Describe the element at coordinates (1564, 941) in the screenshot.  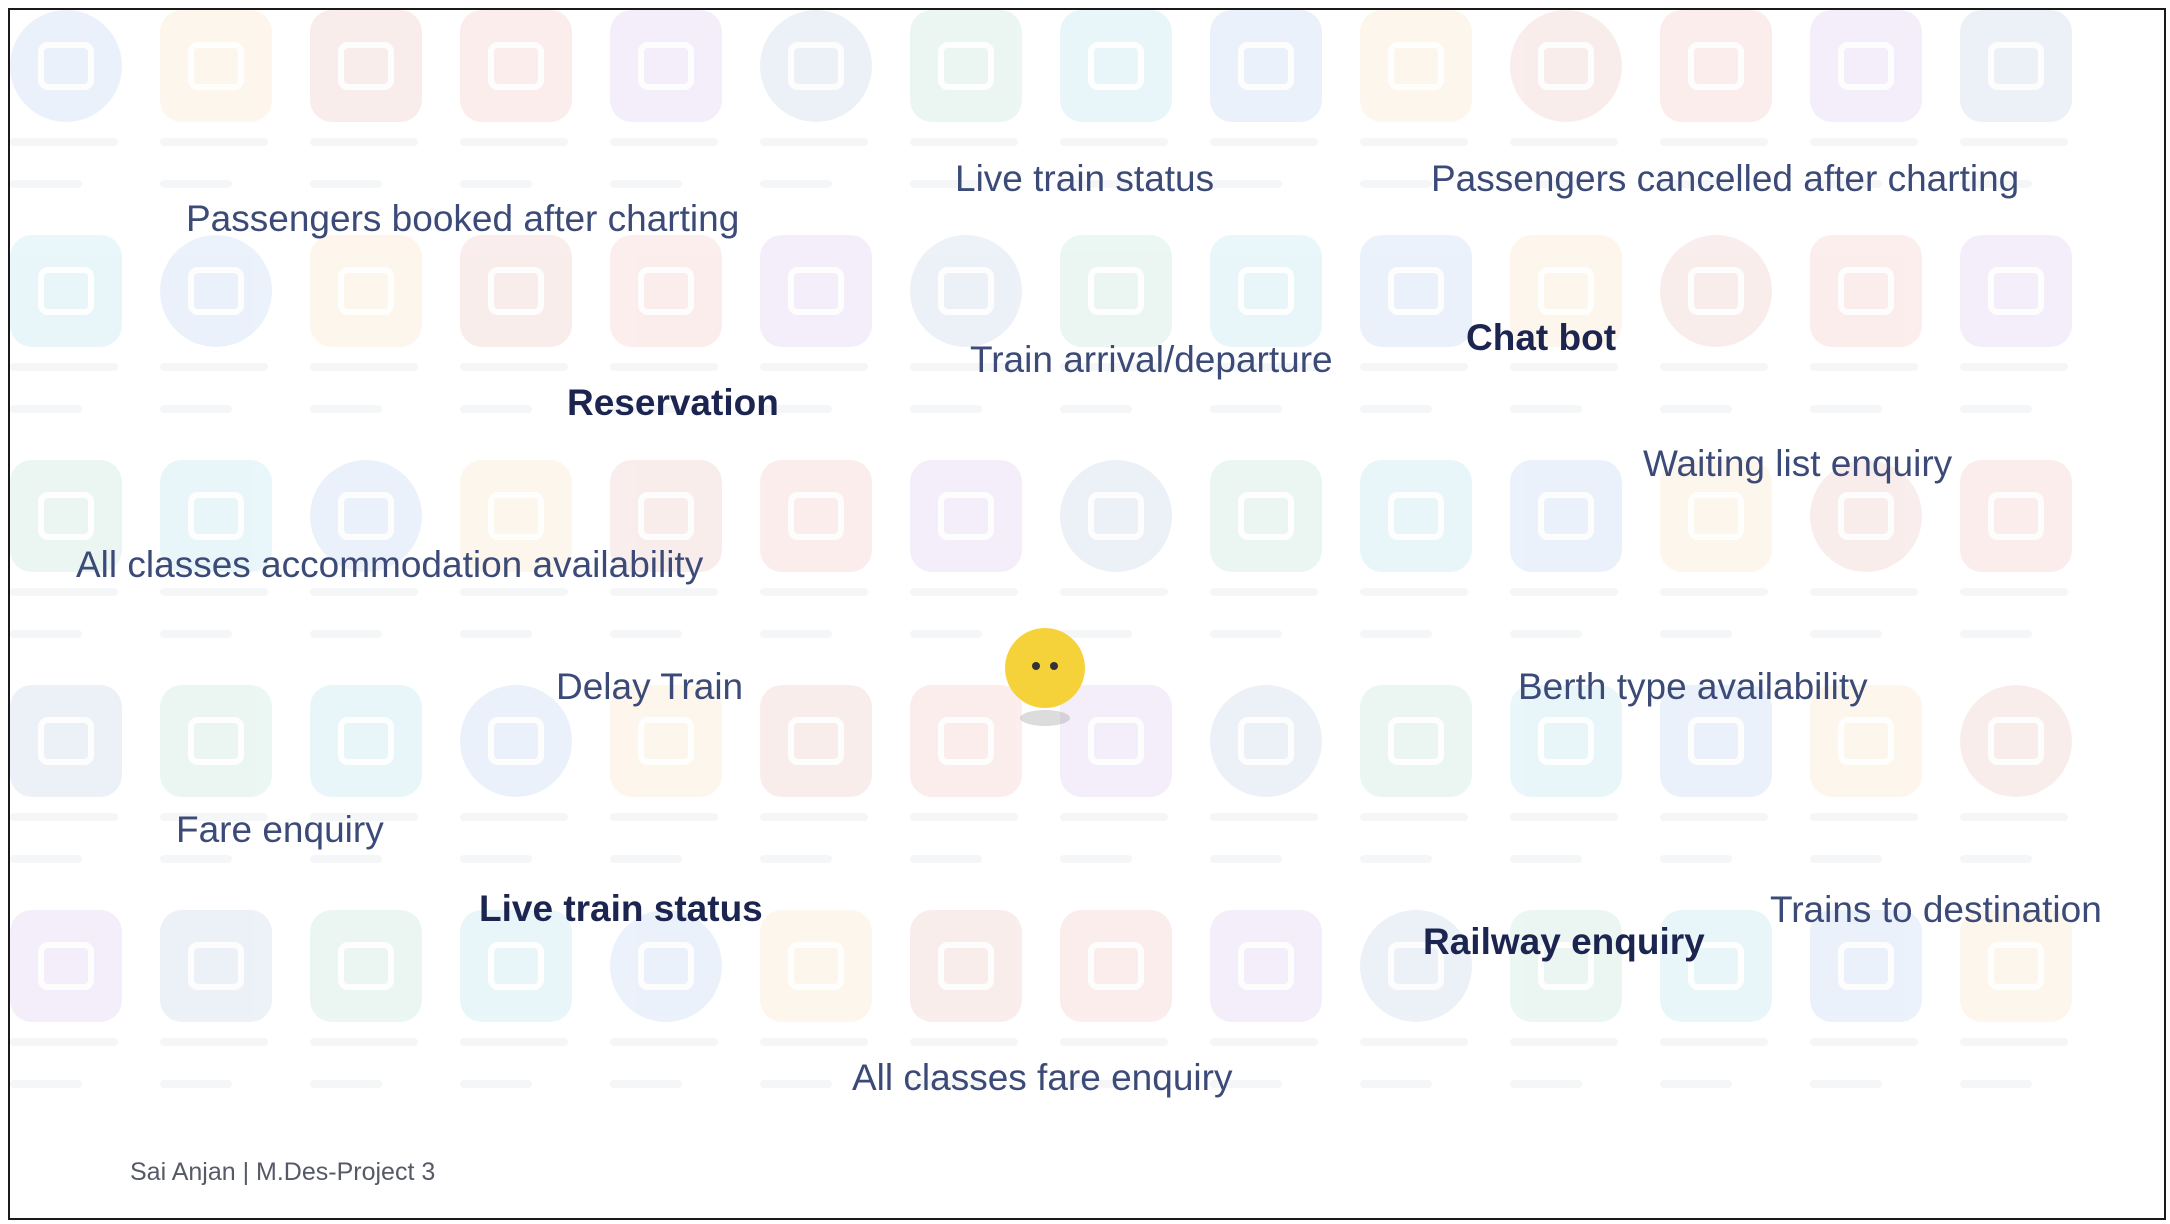
I see `label-railway-enquiry: Railway enquiry` at that location.